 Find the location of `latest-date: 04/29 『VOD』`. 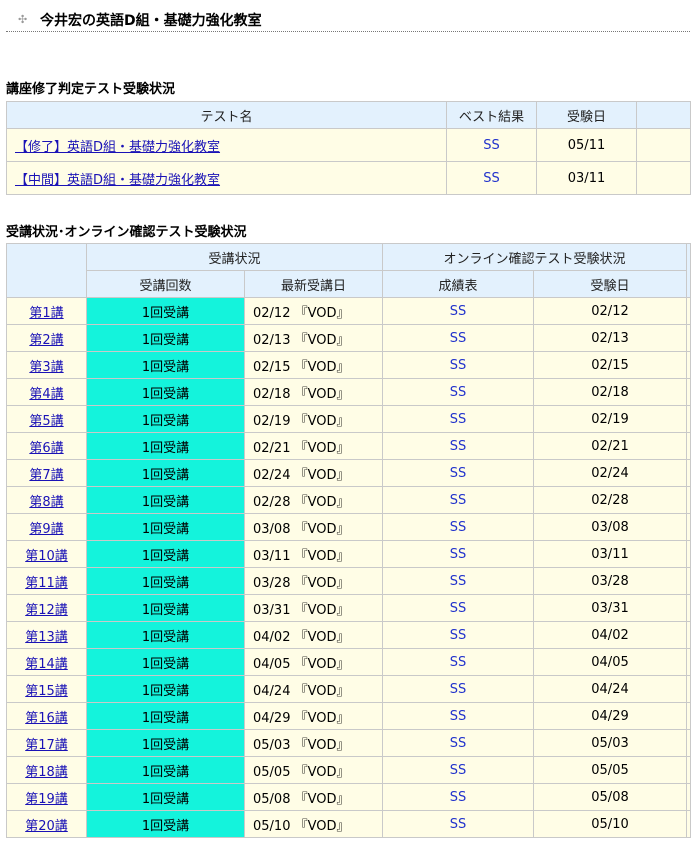

latest-date: 04/29 『VOD』 is located at coordinates (313, 716).